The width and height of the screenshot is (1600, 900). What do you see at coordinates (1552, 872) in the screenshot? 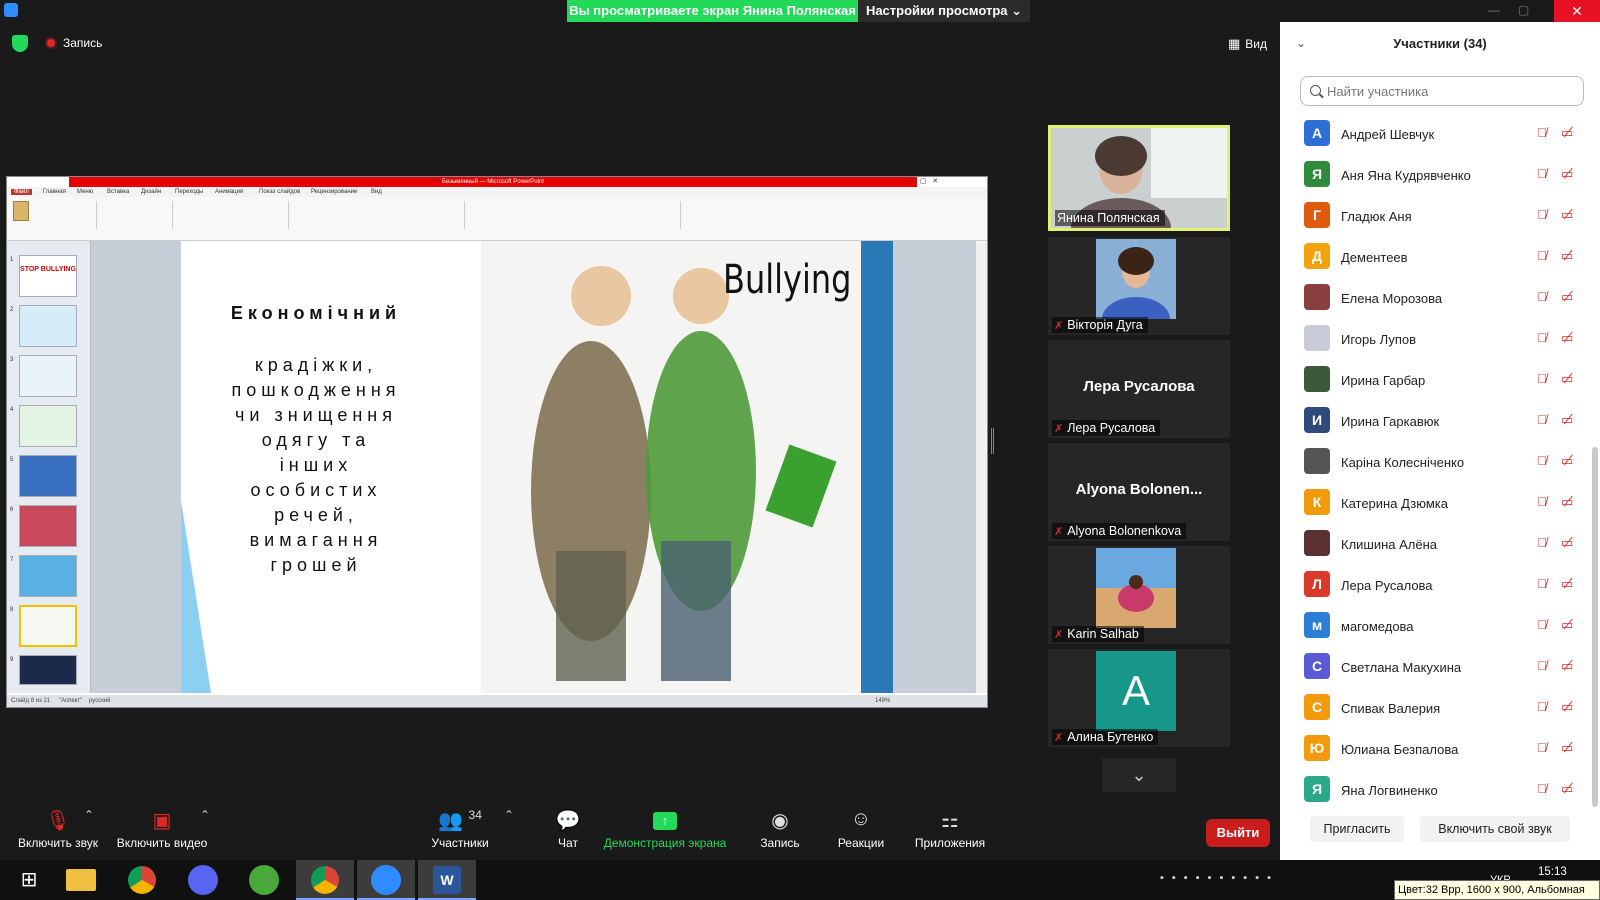
I see `clock: 15:13` at bounding box center [1552, 872].